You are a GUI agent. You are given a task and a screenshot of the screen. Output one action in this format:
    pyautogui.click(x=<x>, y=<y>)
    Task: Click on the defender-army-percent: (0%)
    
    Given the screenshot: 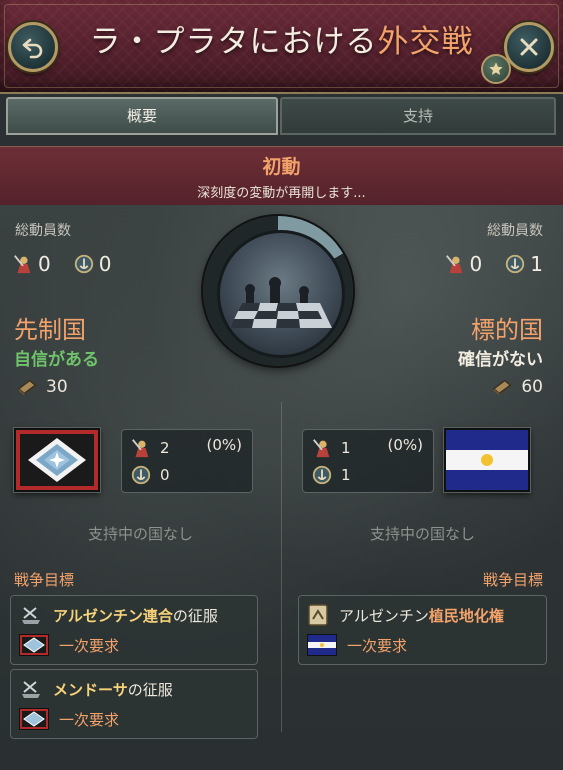 What is the action you would take?
    pyautogui.click(x=405, y=445)
    